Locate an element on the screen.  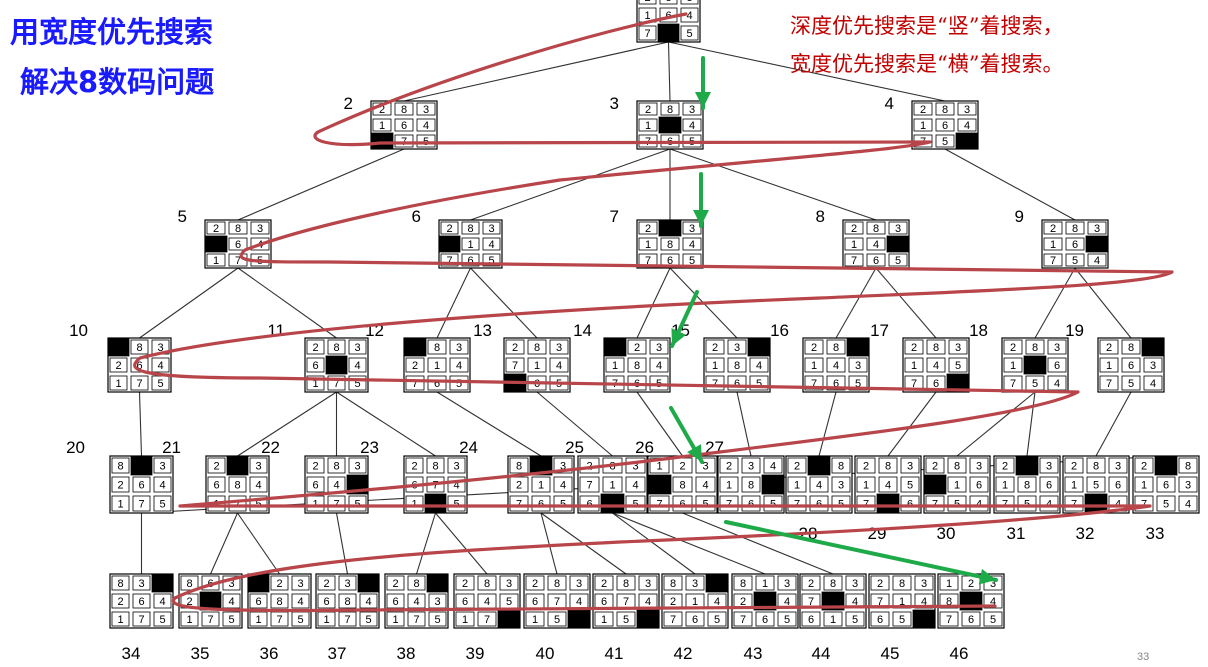
board-node: 2 31 8 47 6 5 is located at coordinates (670, 244).